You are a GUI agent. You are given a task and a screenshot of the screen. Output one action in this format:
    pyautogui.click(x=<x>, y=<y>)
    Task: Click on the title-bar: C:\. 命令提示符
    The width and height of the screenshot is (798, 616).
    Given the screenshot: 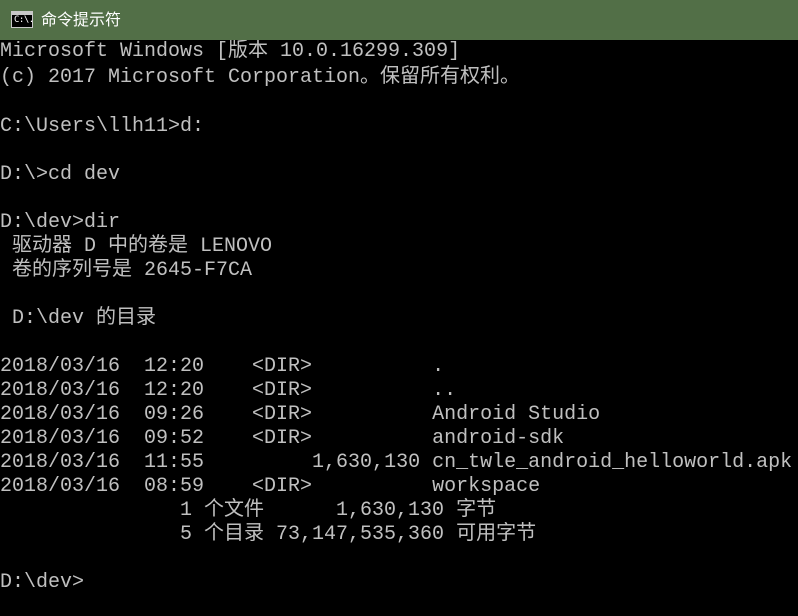 What is the action you would take?
    pyautogui.click(x=399, y=20)
    